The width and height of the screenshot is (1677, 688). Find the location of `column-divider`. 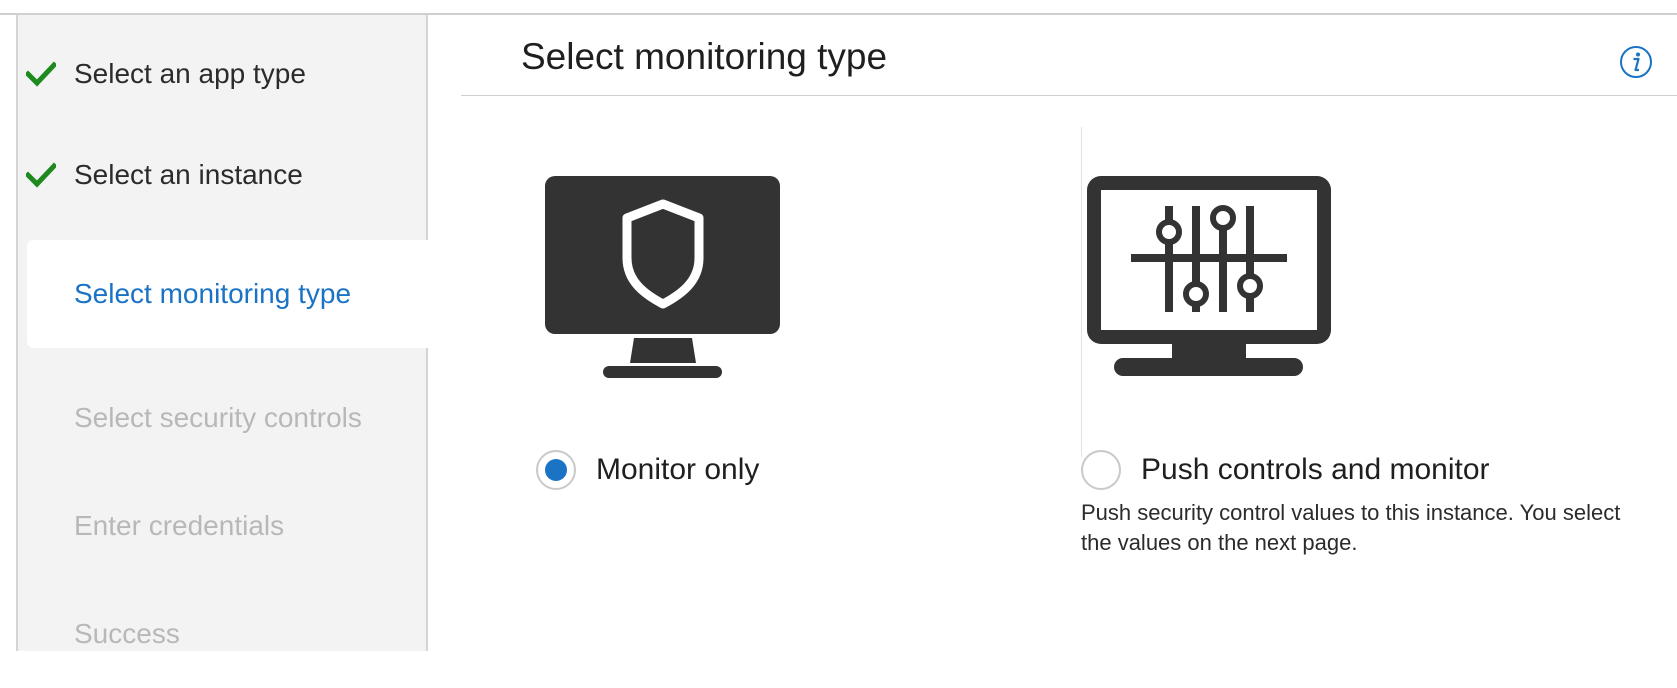

column-divider is located at coordinates (1081, 292).